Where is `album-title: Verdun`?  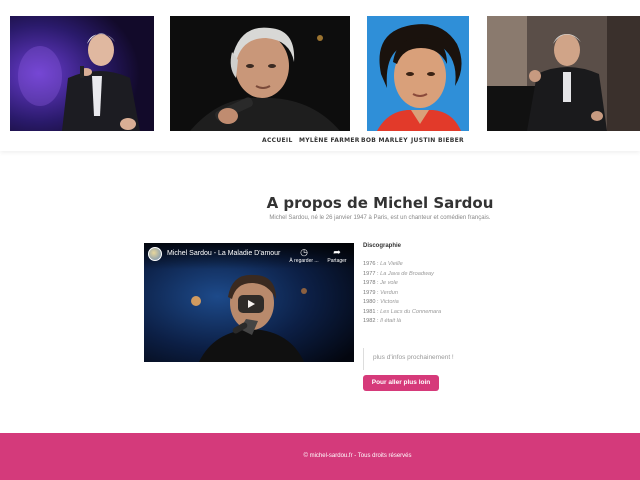 album-title: Verdun is located at coordinates (389, 292).